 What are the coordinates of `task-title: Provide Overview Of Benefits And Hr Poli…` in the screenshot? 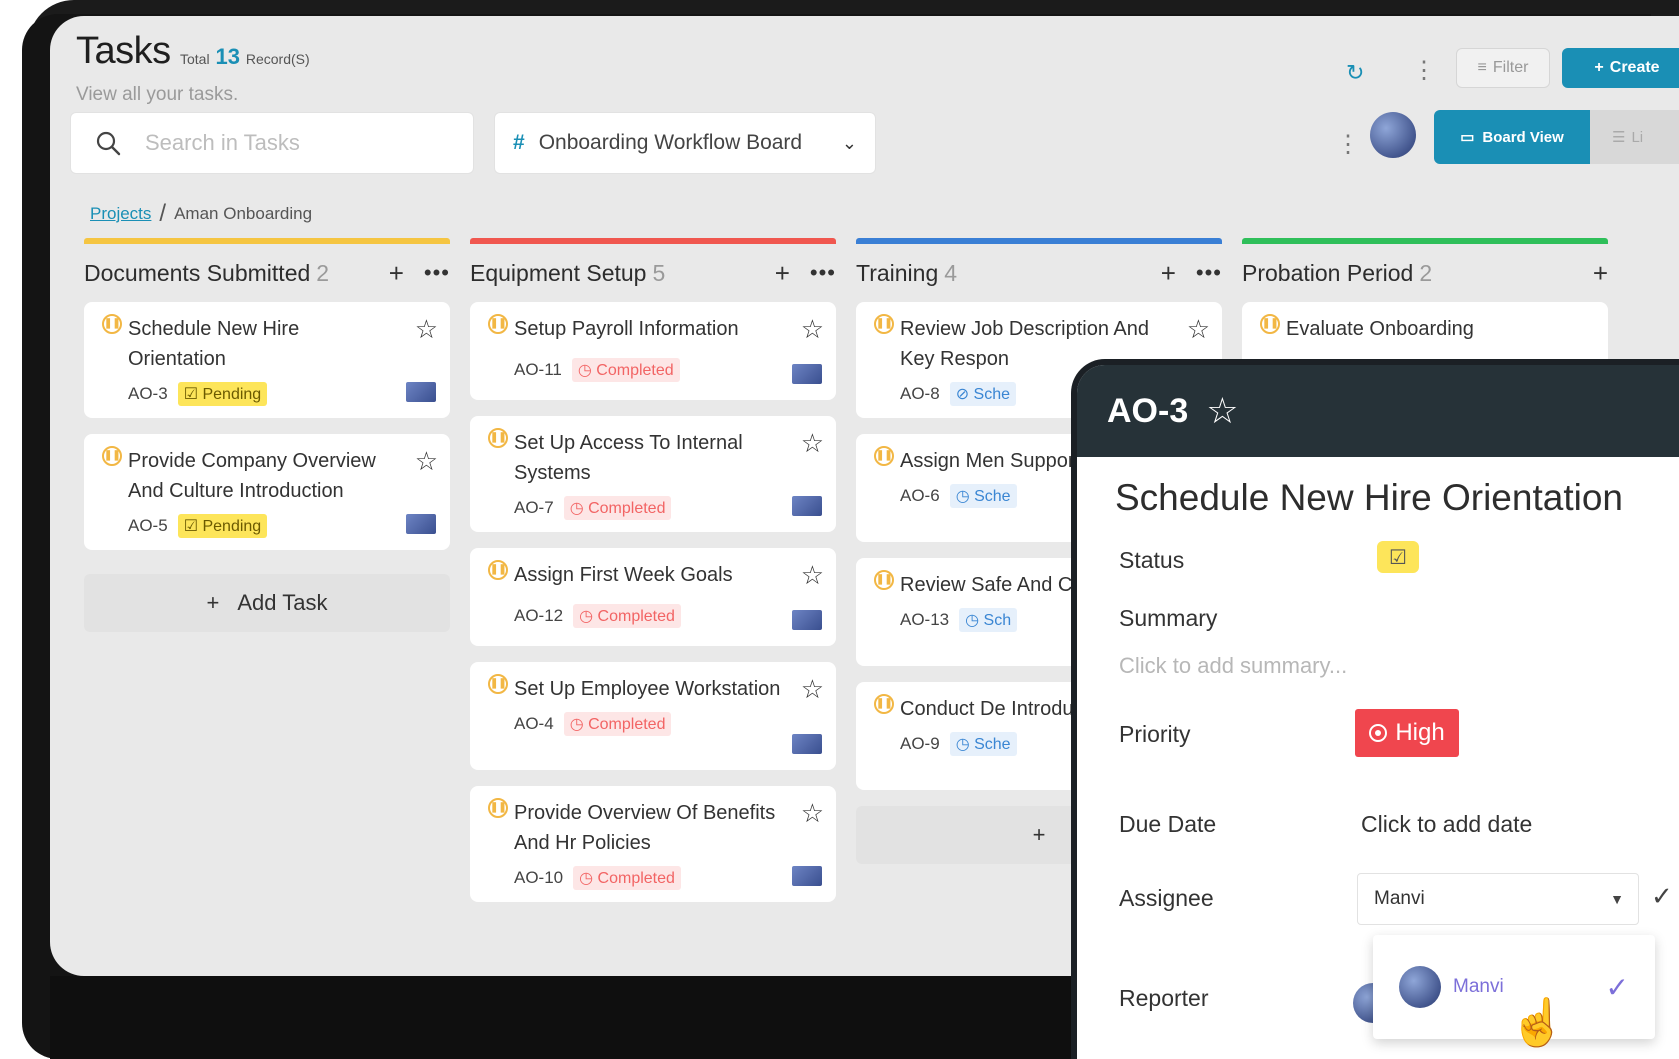 It's located at (645, 828).